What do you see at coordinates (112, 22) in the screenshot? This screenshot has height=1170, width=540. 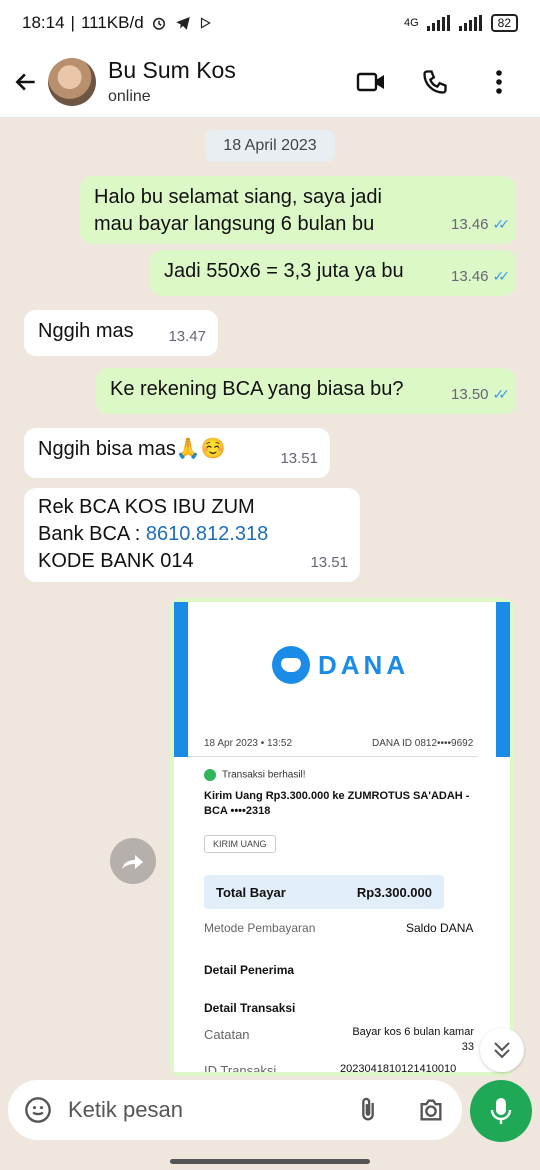 I see `network-speed: 111KB/d` at bounding box center [112, 22].